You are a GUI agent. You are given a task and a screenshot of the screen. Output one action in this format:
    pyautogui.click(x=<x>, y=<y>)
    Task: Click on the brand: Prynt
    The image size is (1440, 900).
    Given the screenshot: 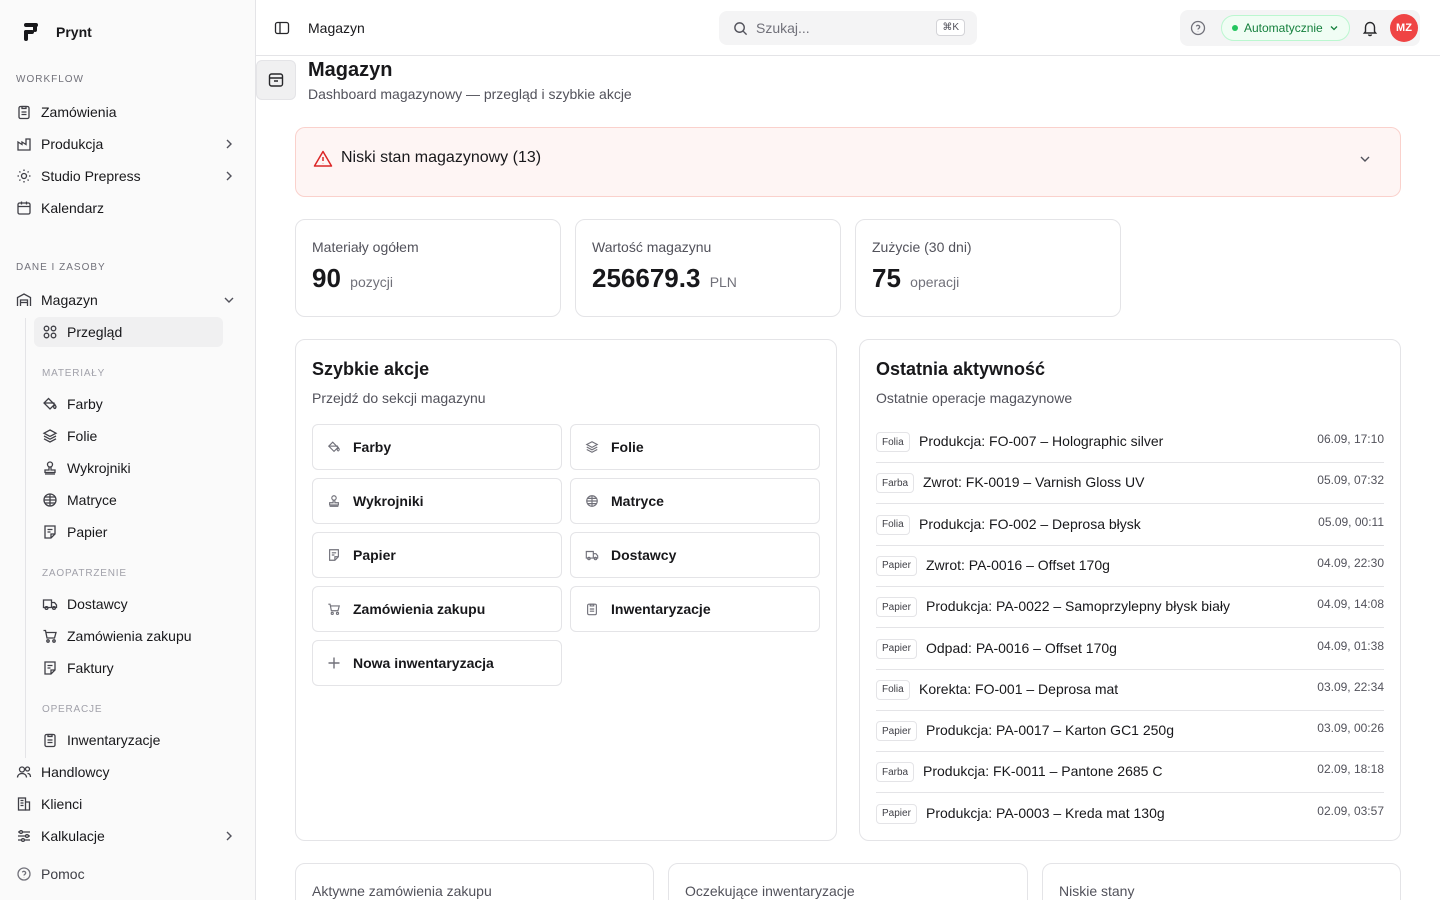 What is the action you would take?
    pyautogui.click(x=58, y=32)
    